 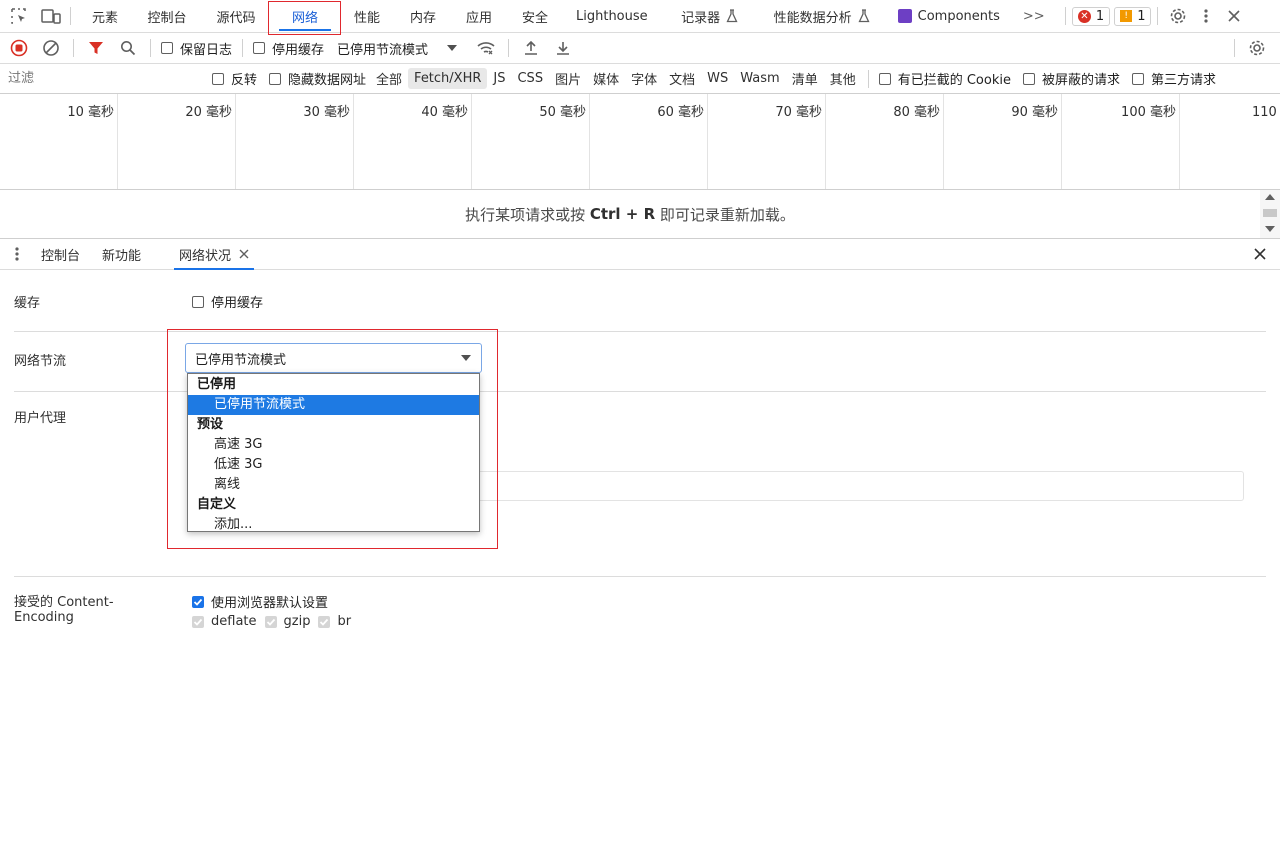 What do you see at coordinates (1270, 229) in the screenshot?
I see `scroll-down-arrow-icon` at bounding box center [1270, 229].